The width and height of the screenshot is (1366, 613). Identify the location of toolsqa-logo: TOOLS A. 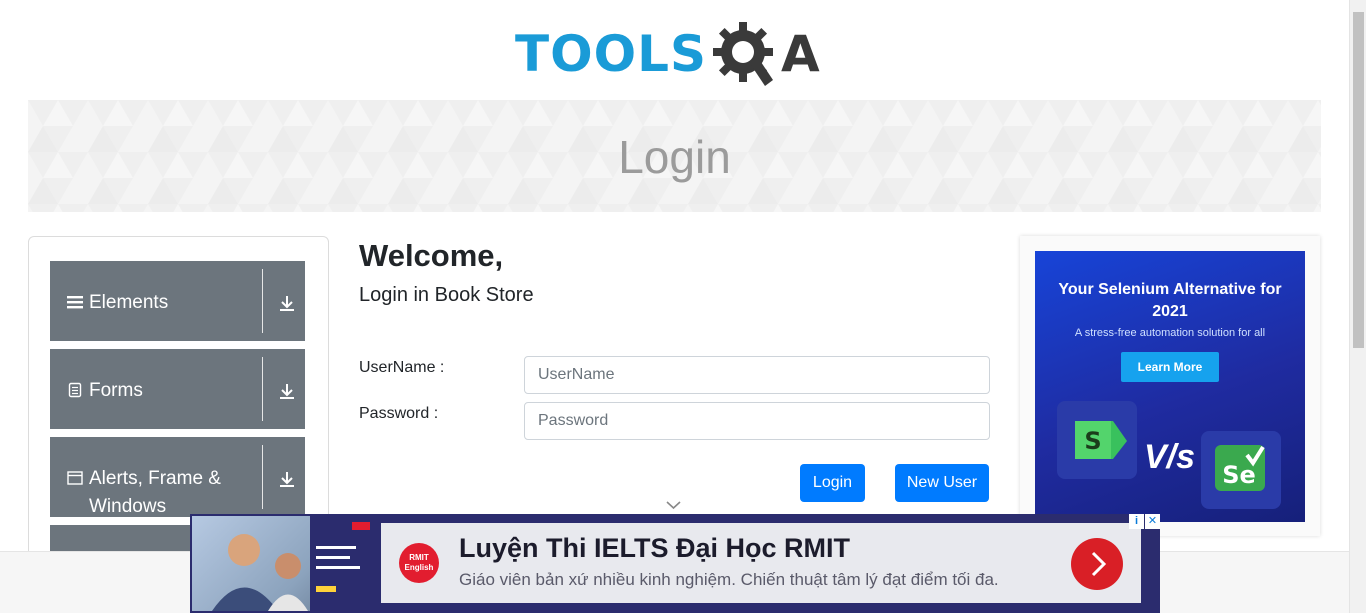
(667, 54).